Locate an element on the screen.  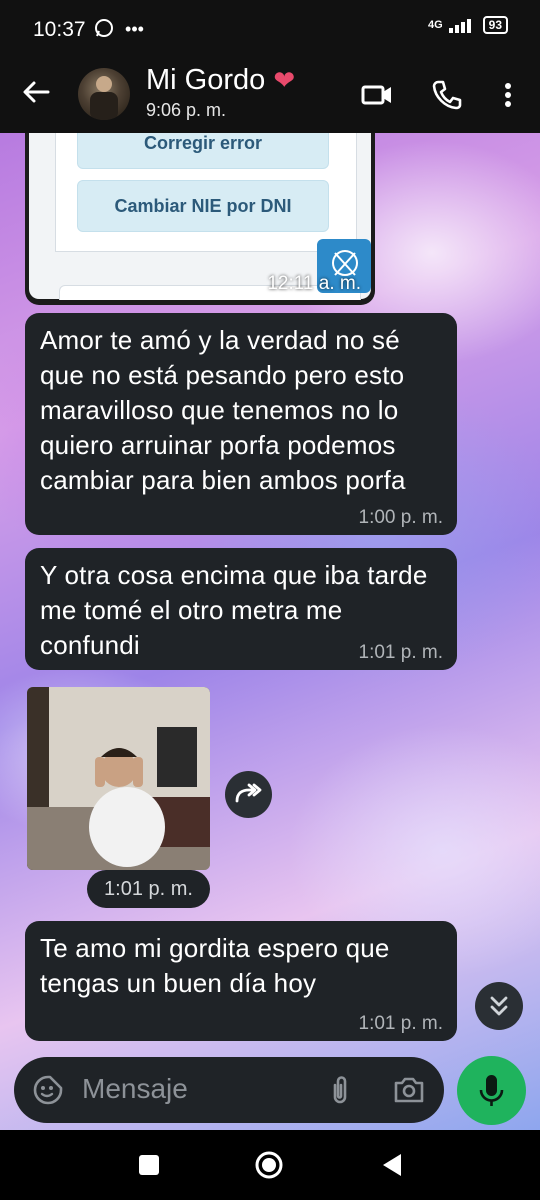
contact-name-text: Mi Gordo is located at coordinates (206, 80).